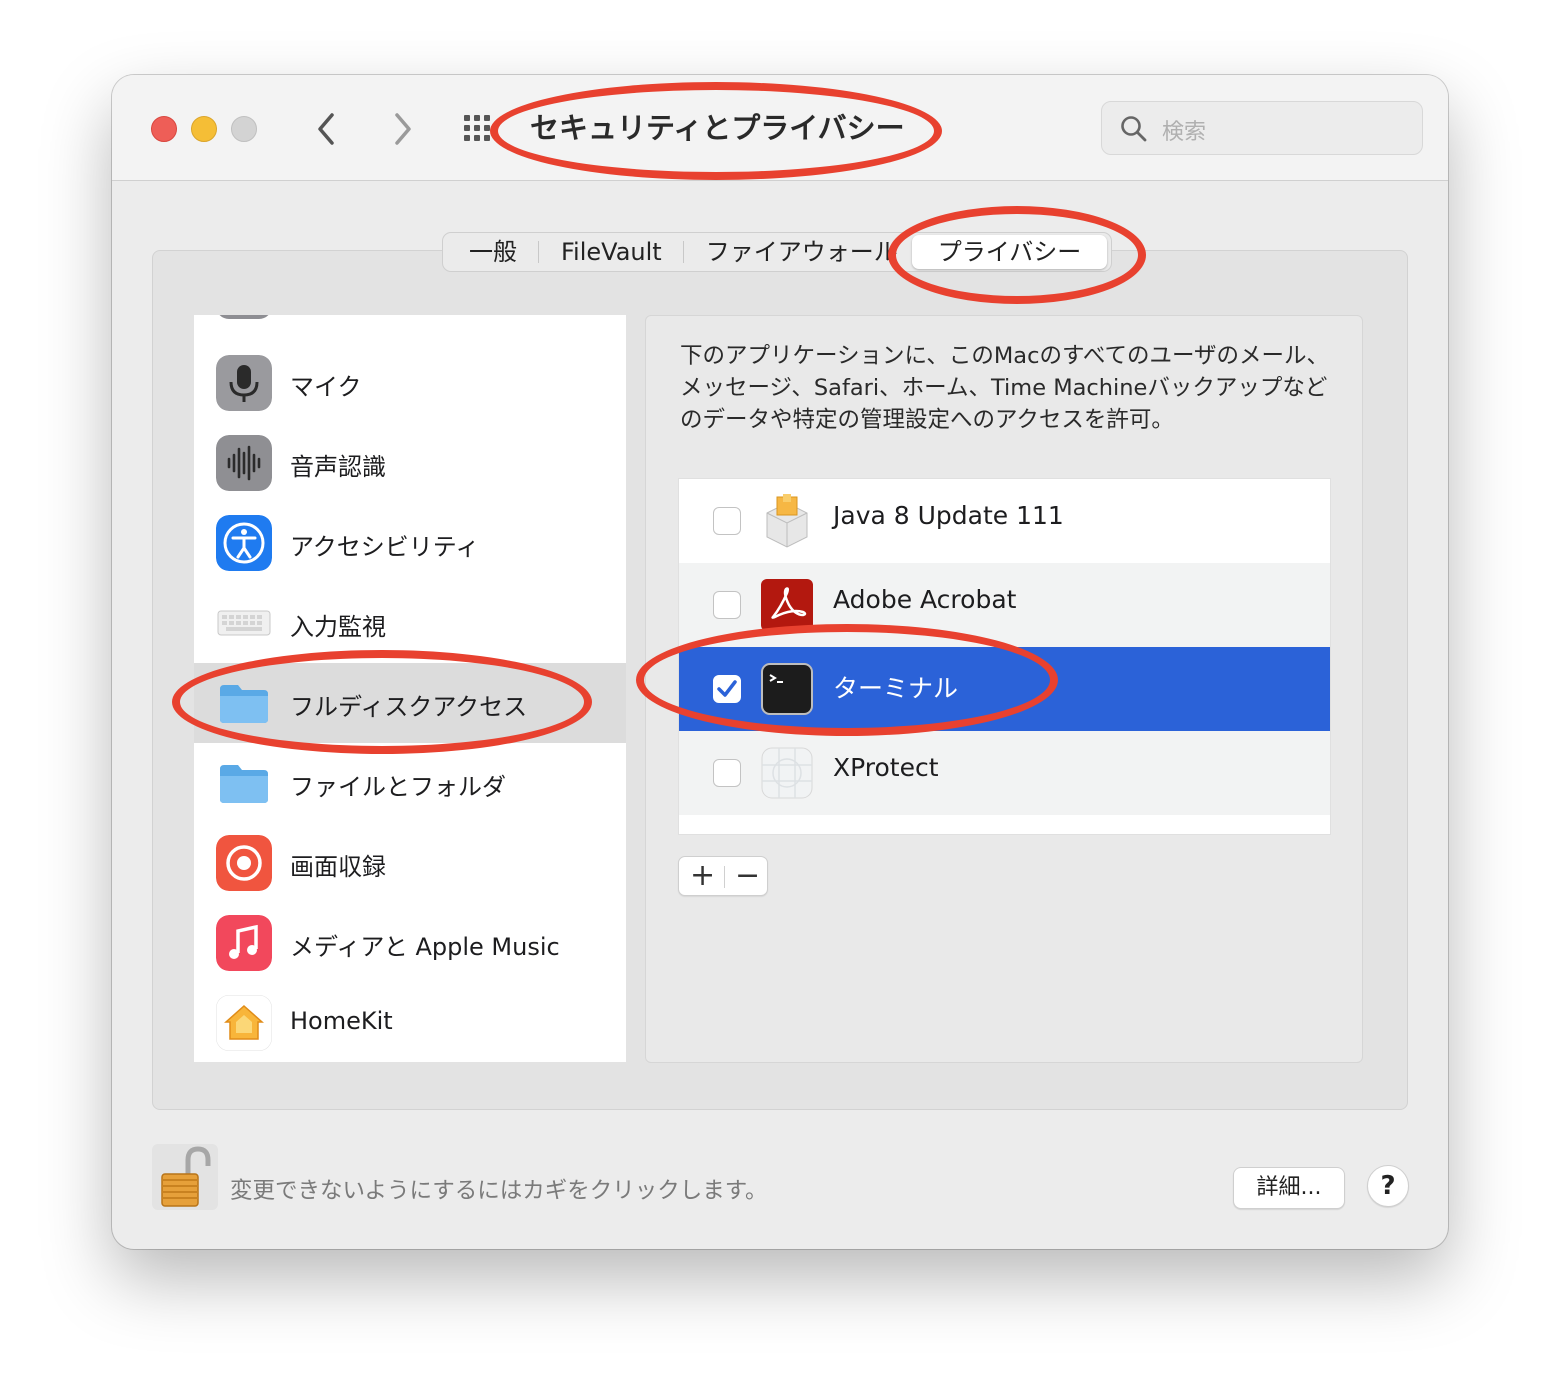 This screenshot has width=1560, height=1398. I want to click on add-remove-control: + −, so click(723, 876).